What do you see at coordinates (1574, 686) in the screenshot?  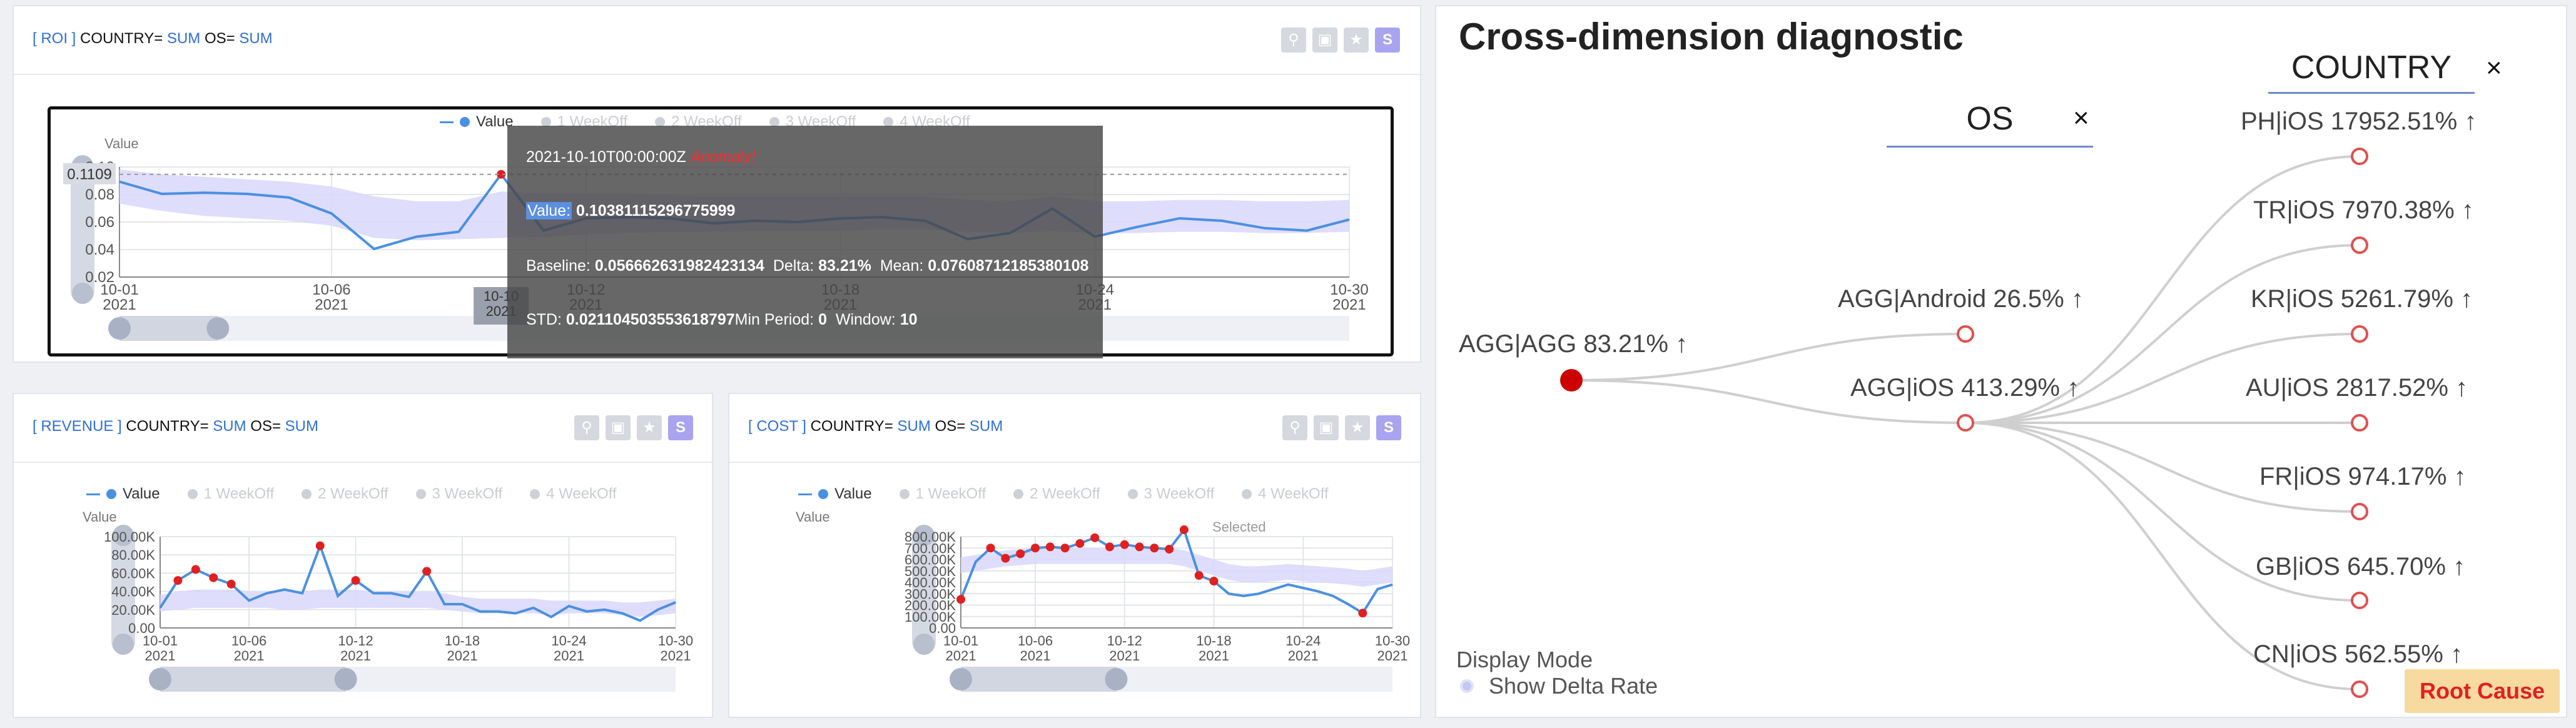 I see `show-delta-rate-label: Show Delta Rate` at bounding box center [1574, 686].